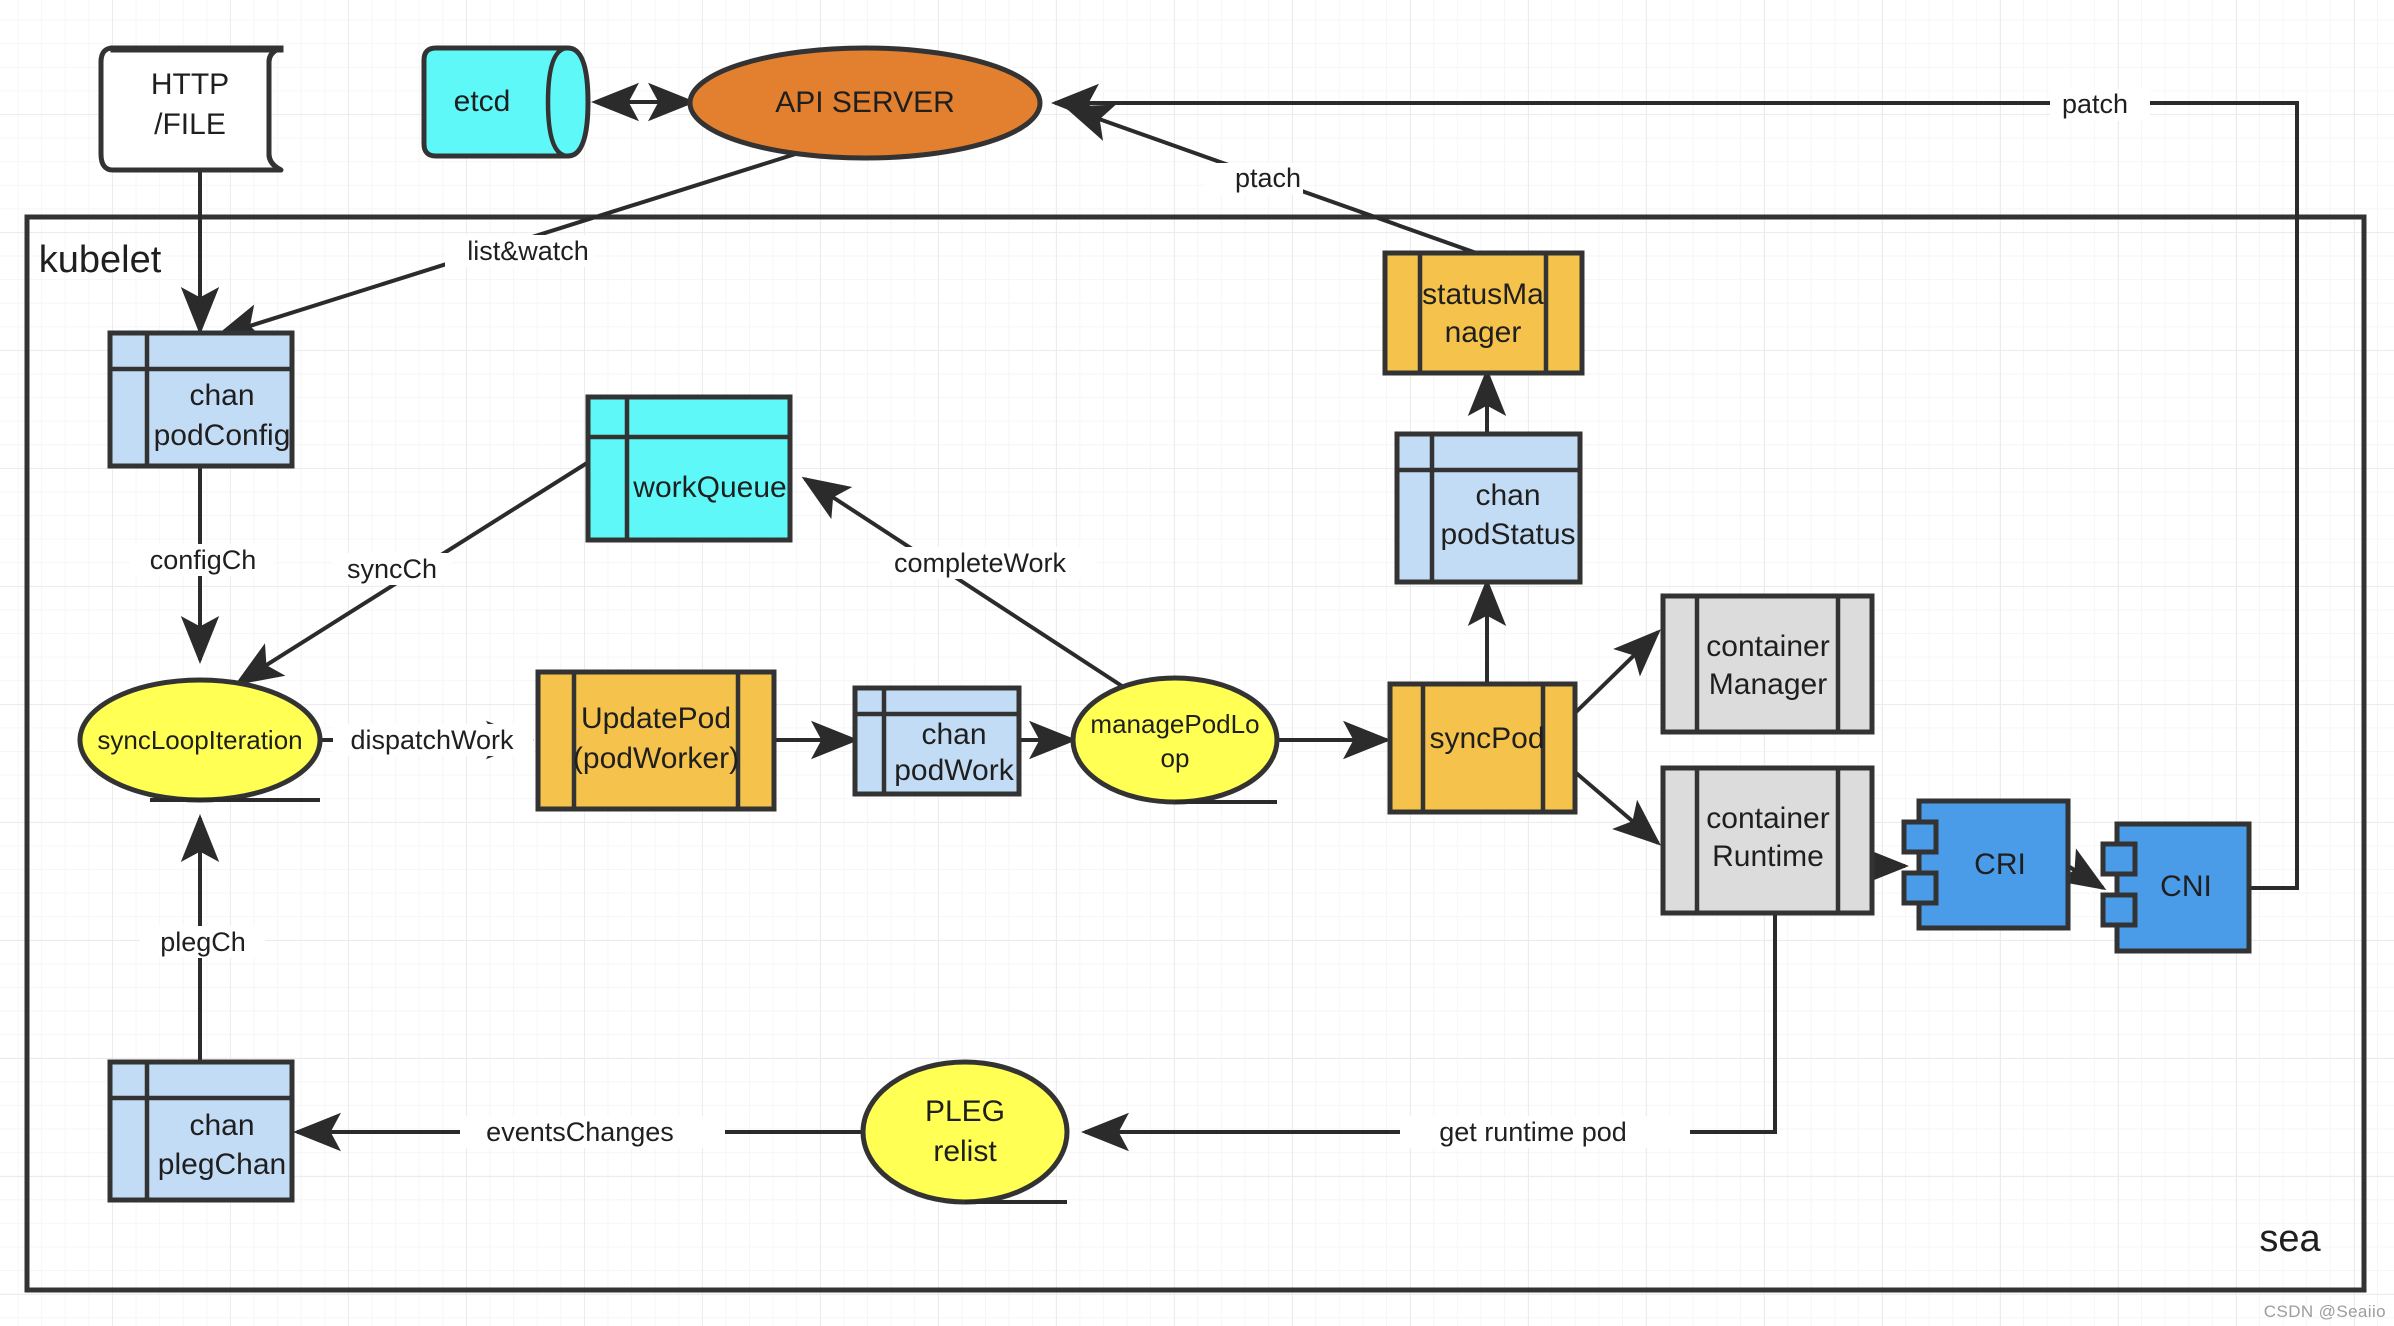  I want to click on edge-label-list-and-watch: list&watch, so click(528, 251).